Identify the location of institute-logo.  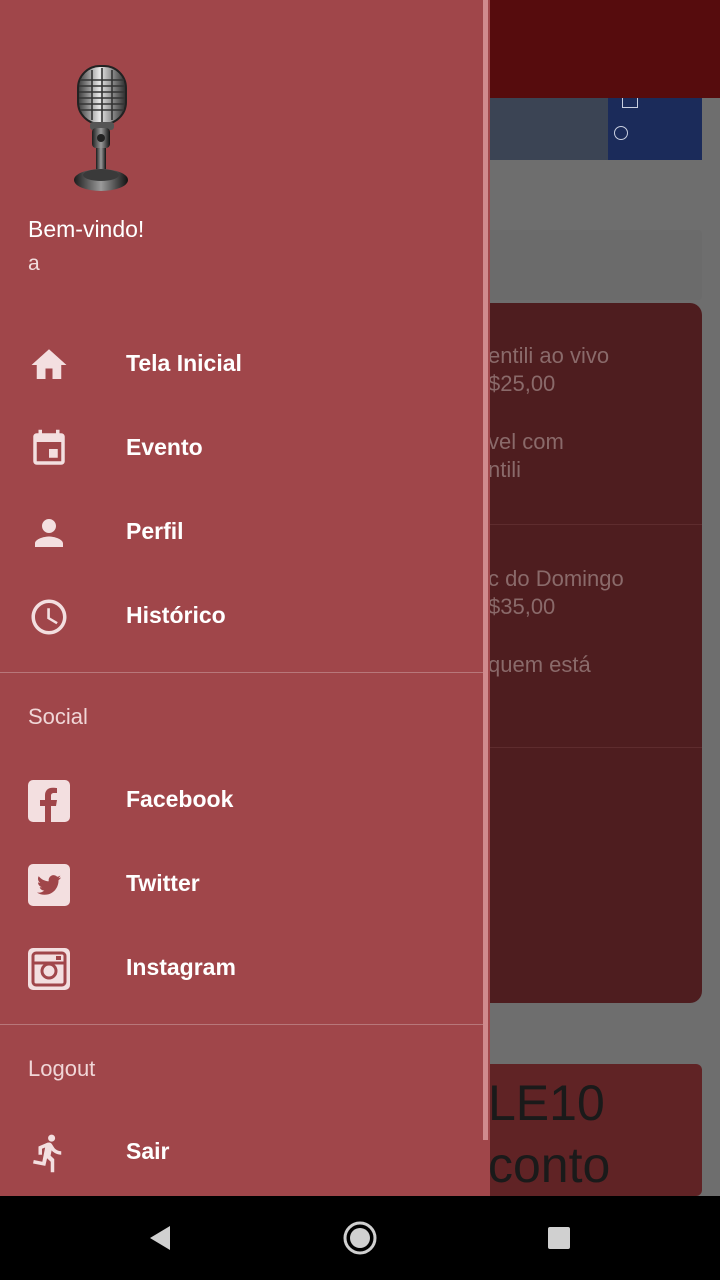
(630, 103).